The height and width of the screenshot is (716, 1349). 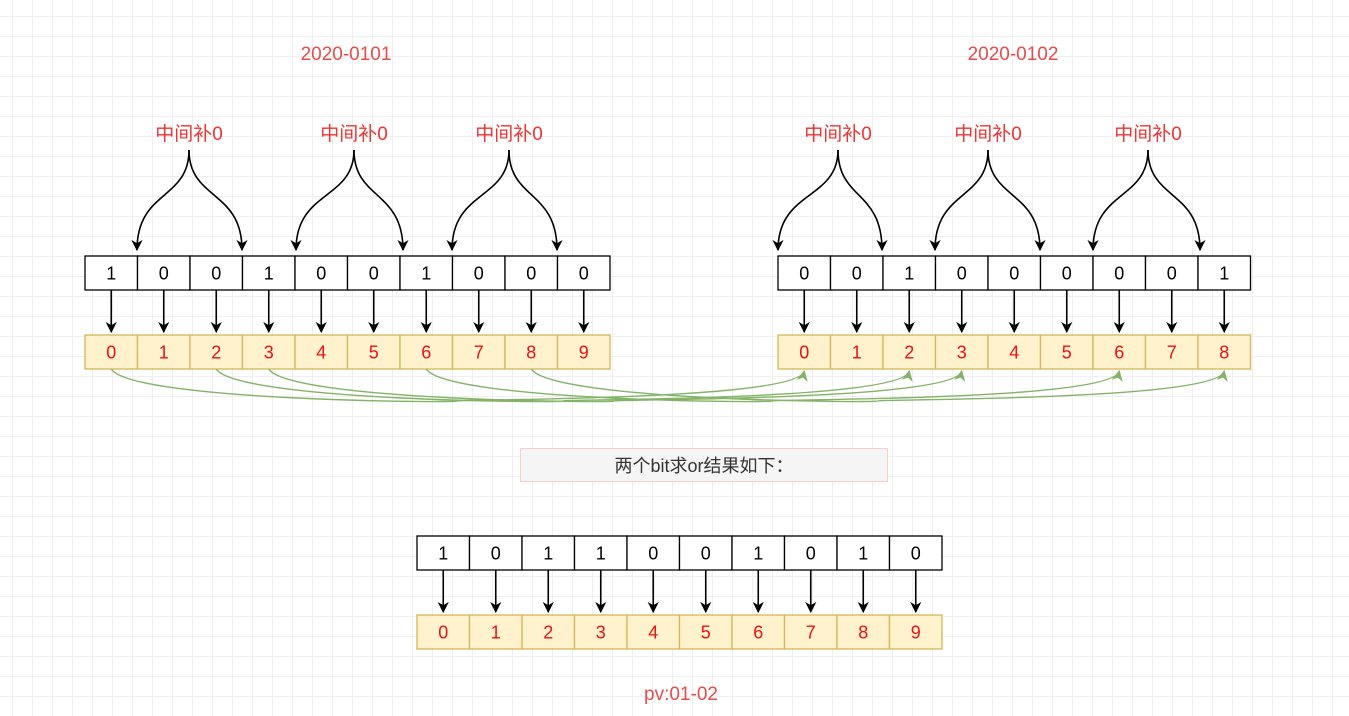 What do you see at coordinates (1014, 312) in the screenshot?
I see `right-down-arrows` at bounding box center [1014, 312].